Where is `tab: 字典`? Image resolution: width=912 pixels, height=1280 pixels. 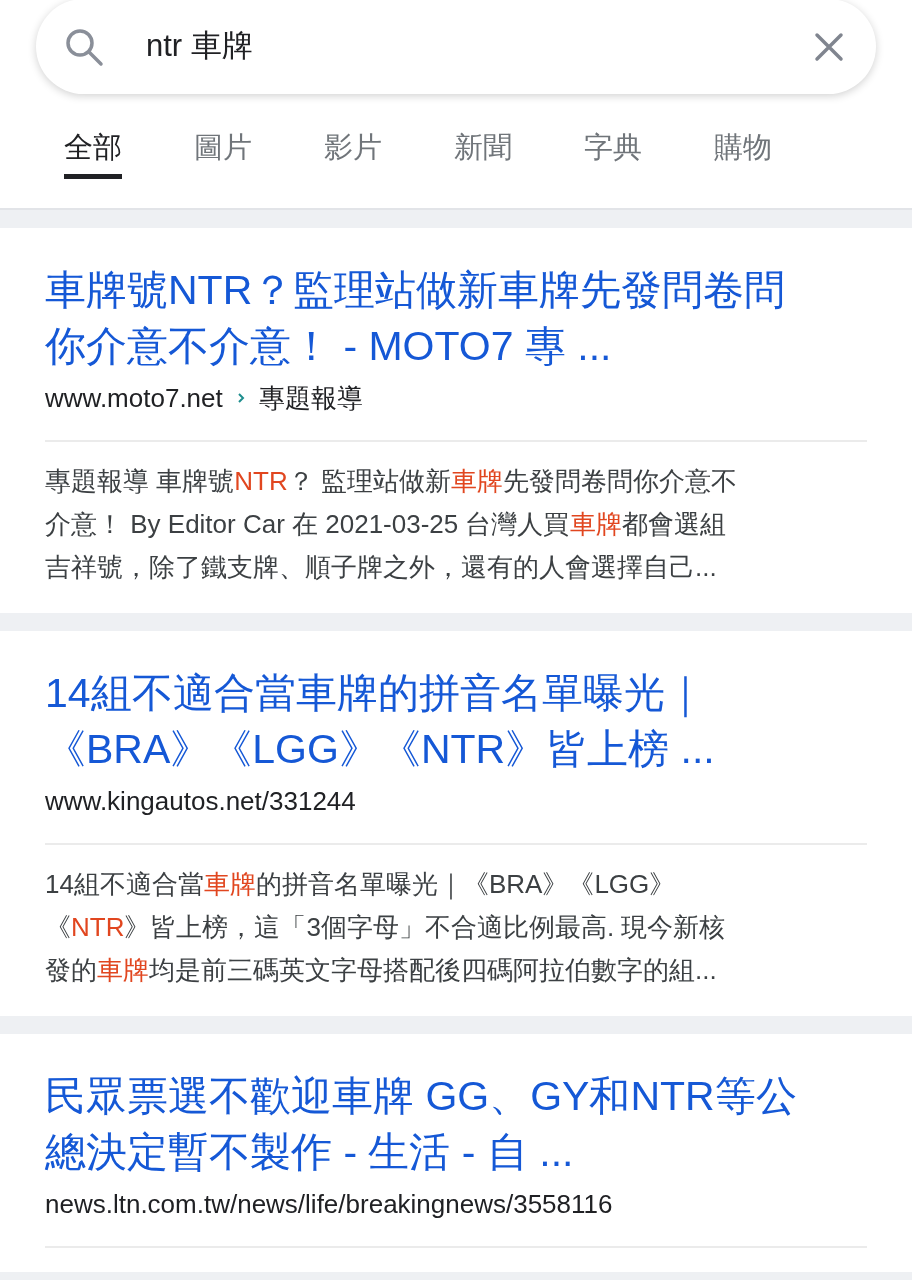 tab: 字典 is located at coordinates (613, 154).